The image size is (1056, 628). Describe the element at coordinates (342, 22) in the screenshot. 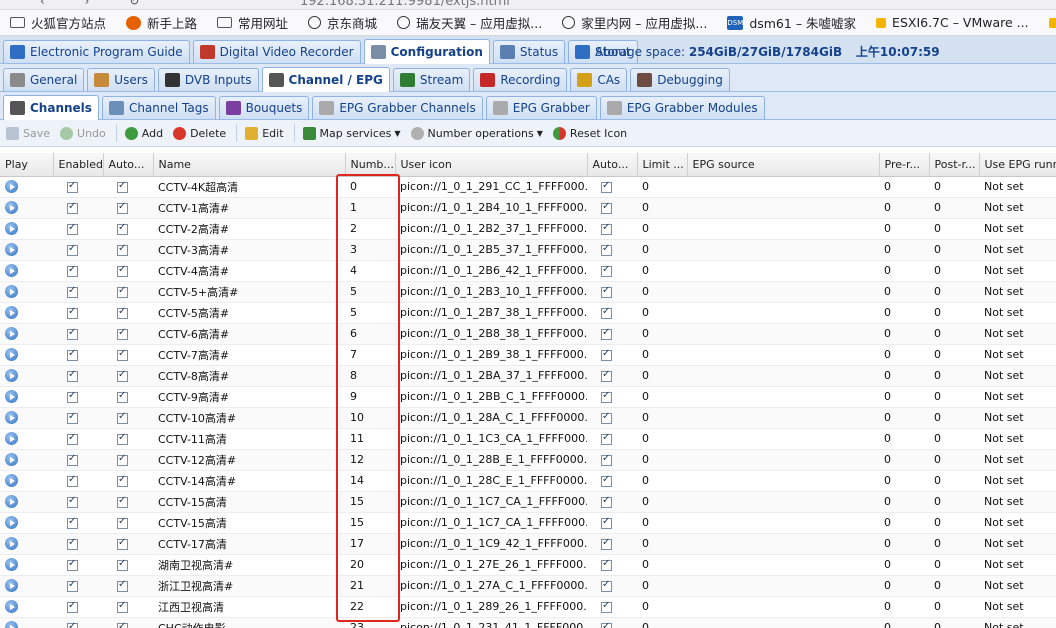

I see `bookmark-item: 京东商城` at that location.